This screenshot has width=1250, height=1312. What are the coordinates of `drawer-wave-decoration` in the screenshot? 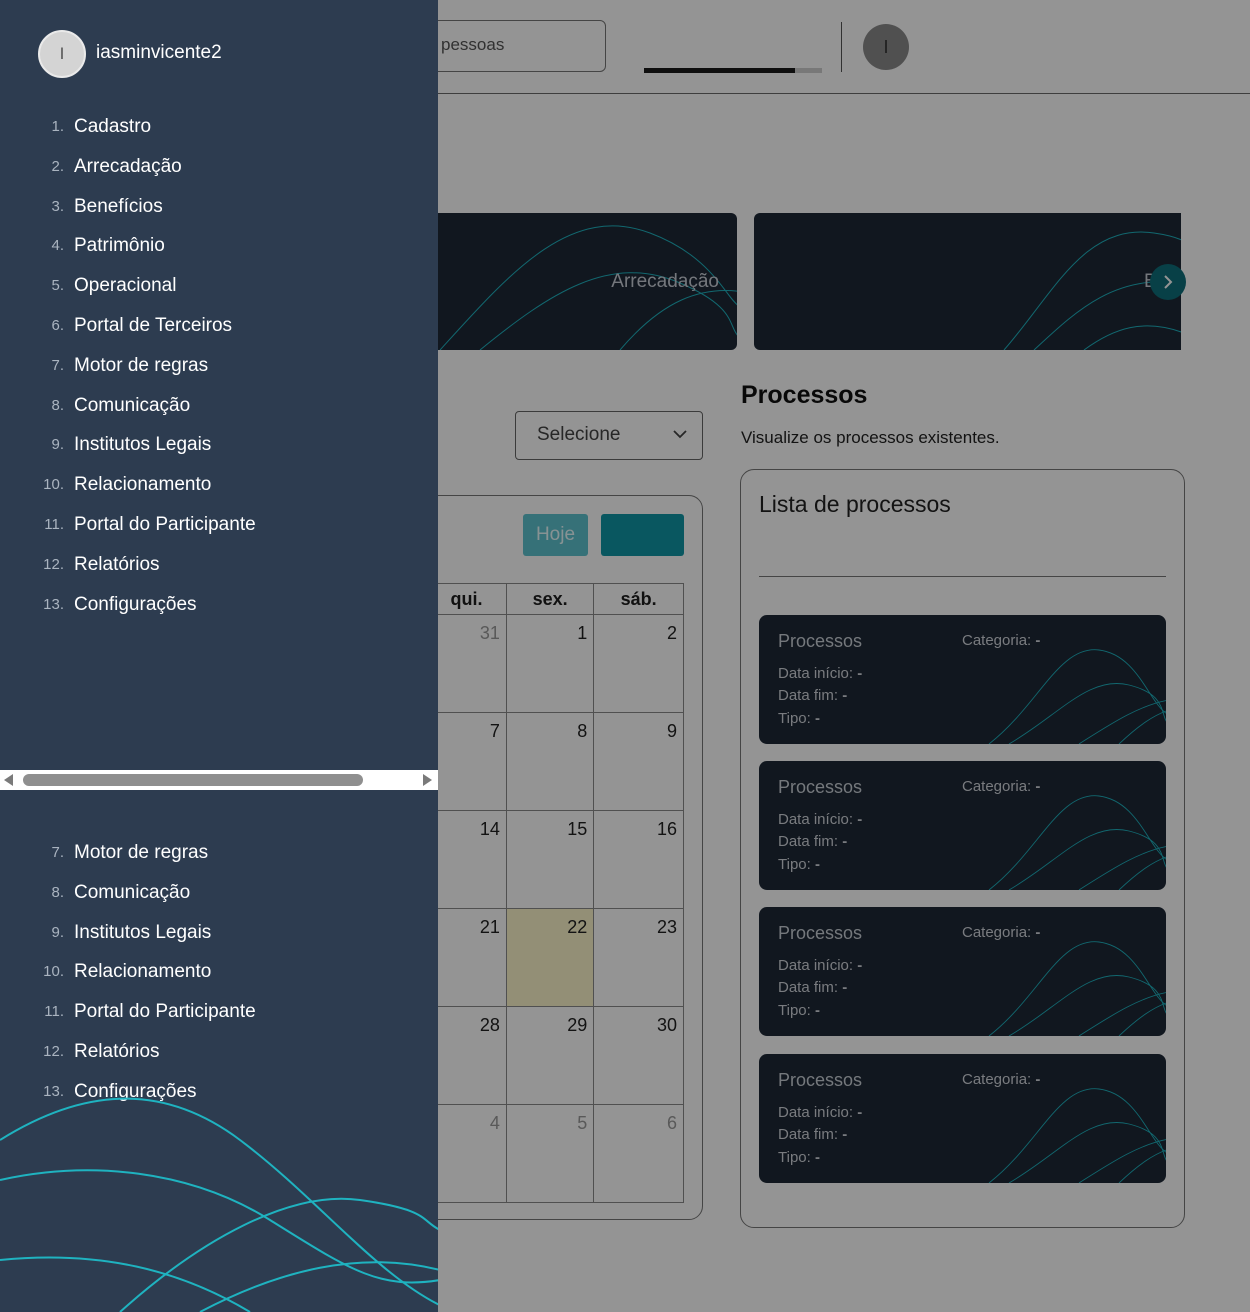 It's located at (219, 1204).